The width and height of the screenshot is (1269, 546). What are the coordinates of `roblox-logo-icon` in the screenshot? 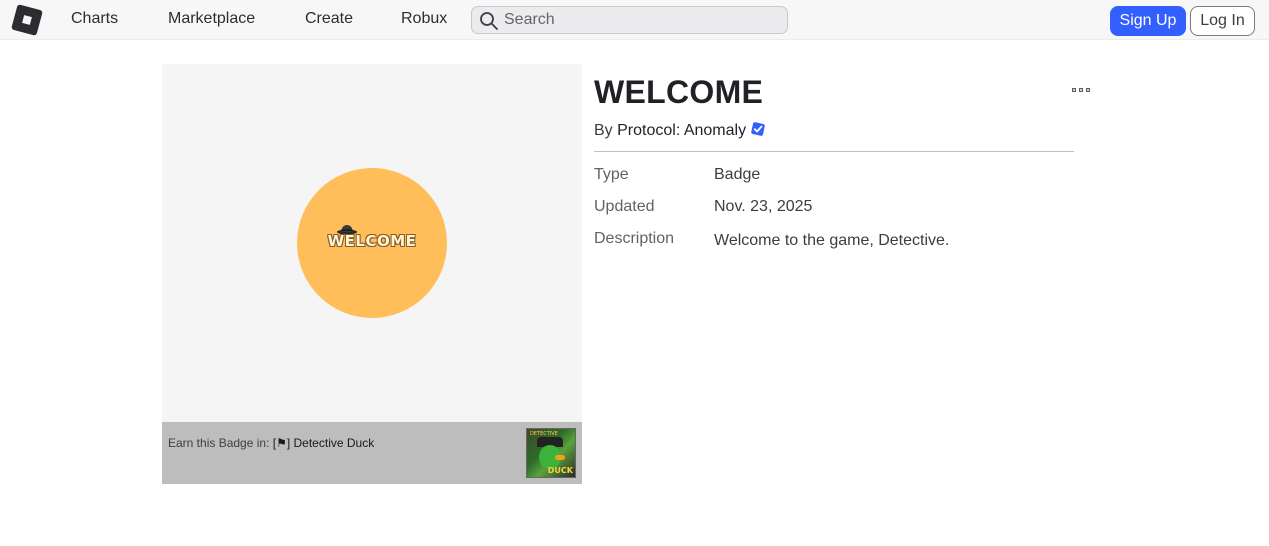 It's located at (27, 20).